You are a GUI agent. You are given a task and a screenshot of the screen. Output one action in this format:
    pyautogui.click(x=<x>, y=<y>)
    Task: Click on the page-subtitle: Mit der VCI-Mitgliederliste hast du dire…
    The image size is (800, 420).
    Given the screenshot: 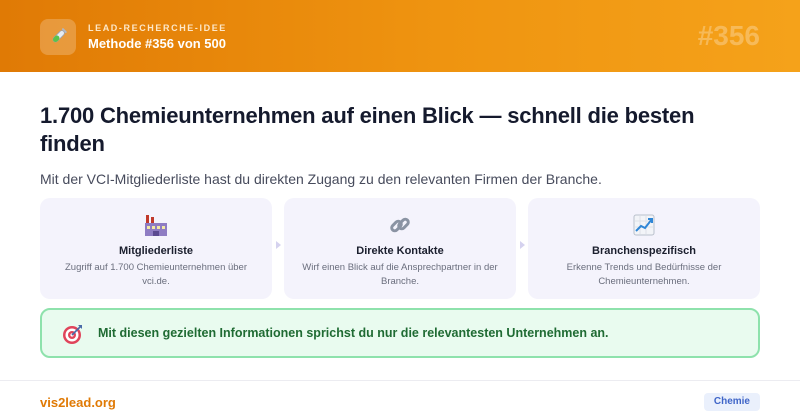 What is the action you would take?
    pyautogui.click(x=321, y=179)
    